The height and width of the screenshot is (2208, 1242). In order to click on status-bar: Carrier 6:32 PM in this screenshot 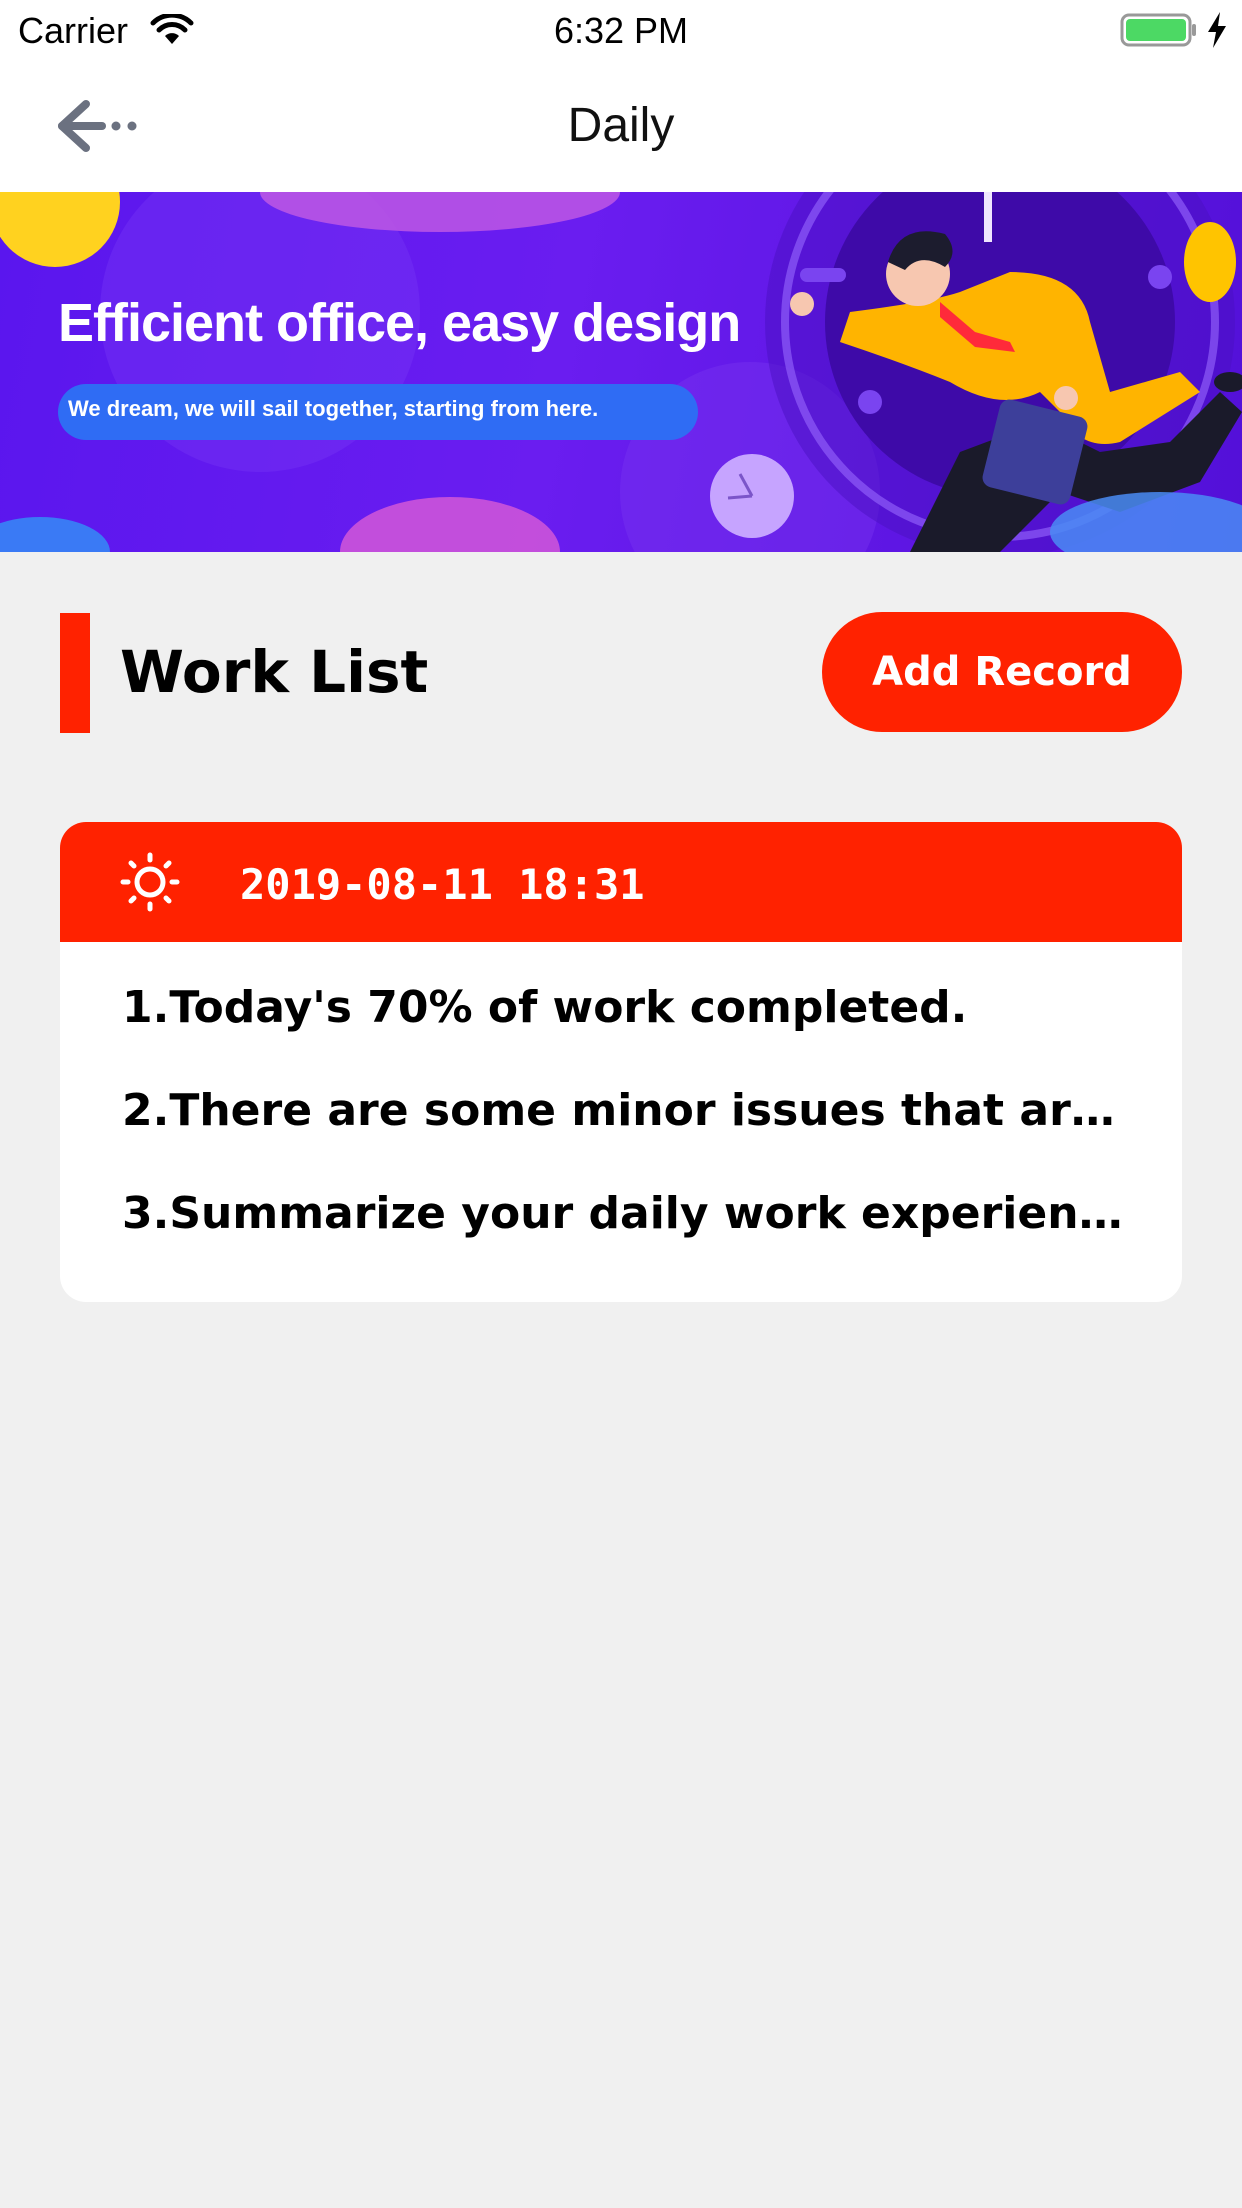, I will do `click(621, 31)`.